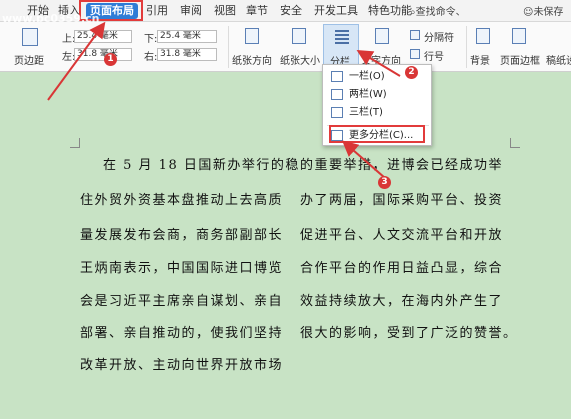  I want to click on step-badge-1: 1, so click(110, 59).